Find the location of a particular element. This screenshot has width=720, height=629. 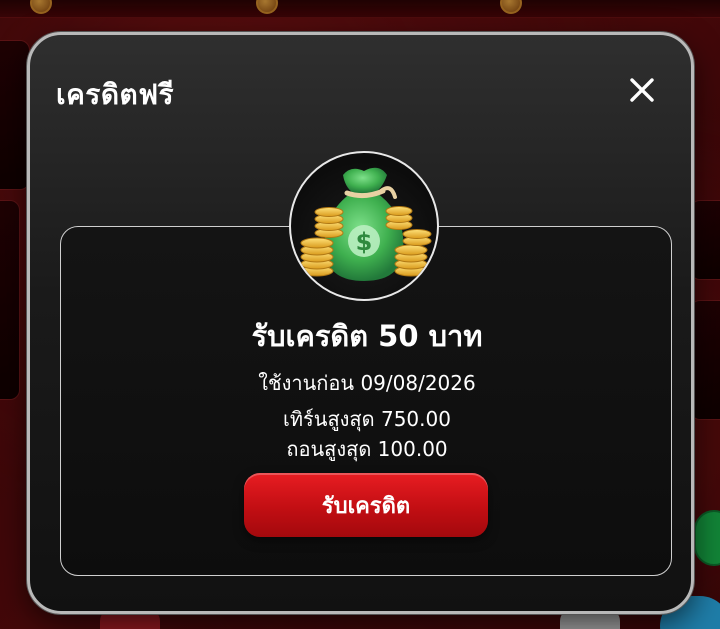

money-bag-icon: $ is located at coordinates (366, 224).